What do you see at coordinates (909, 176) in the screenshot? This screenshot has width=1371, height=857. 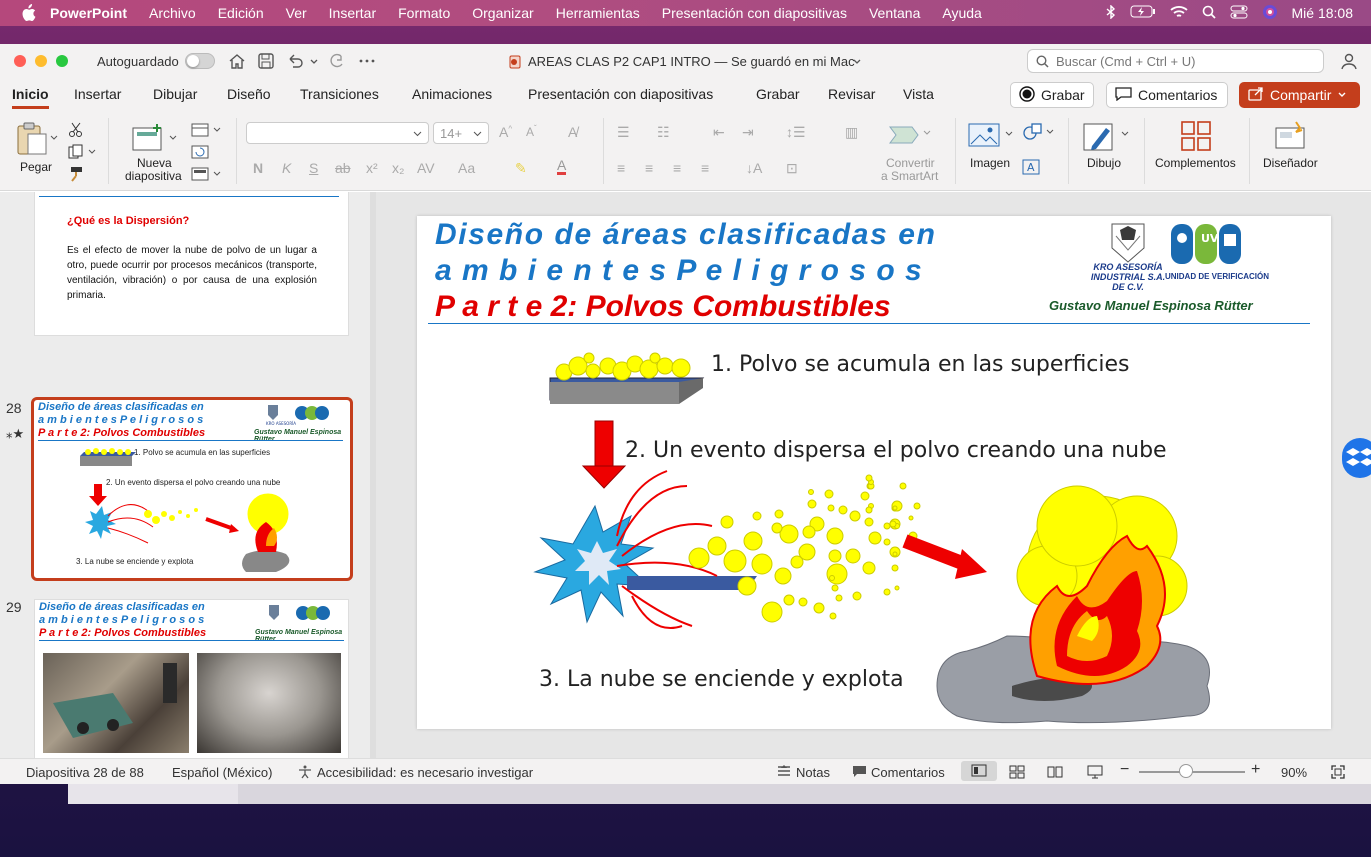 I see `smartart-label-2: a SmartArt` at bounding box center [909, 176].